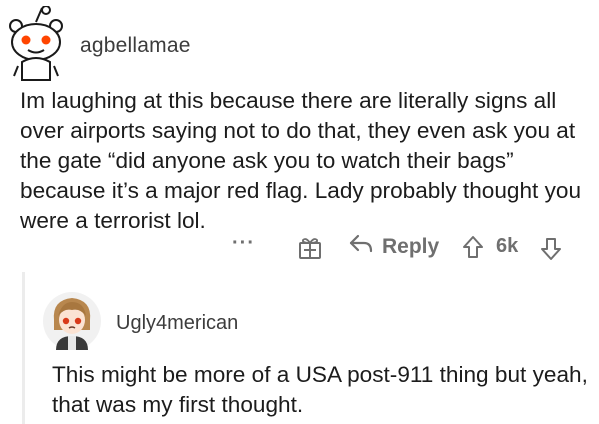 The height and width of the screenshot is (424, 599). What do you see at coordinates (473, 247) in the screenshot?
I see `upvote-arrow-icon` at bounding box center [473, 247].